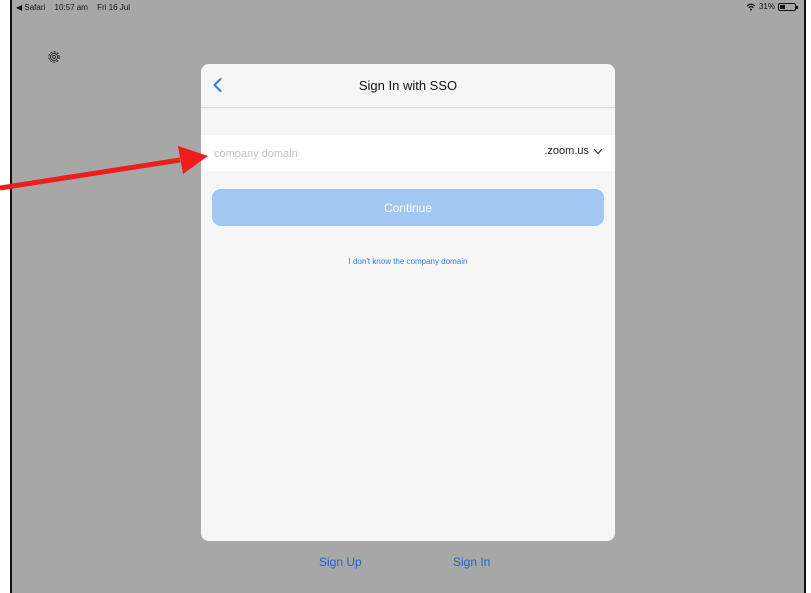 This screenshot has width=811, height=593. Describe the element at coordinates (471, 562) in the screenshot. I see `sign-in-link: Sign In` at that location.